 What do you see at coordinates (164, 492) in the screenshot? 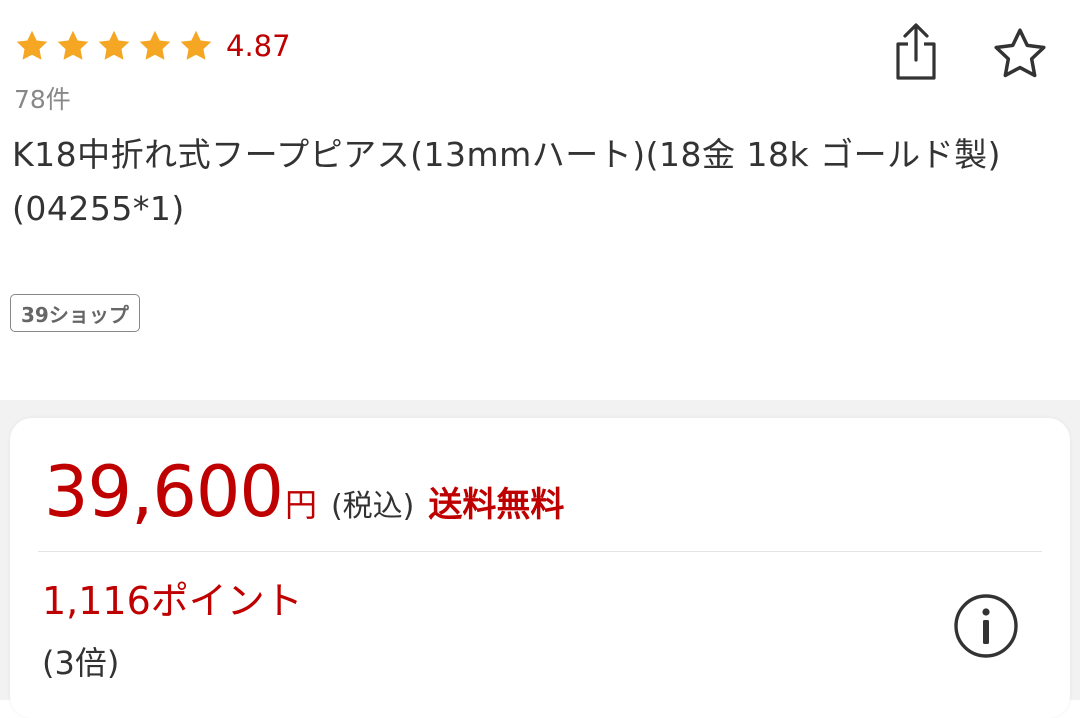
I see `price-value: 39,600` at bounding box center [164, 492].